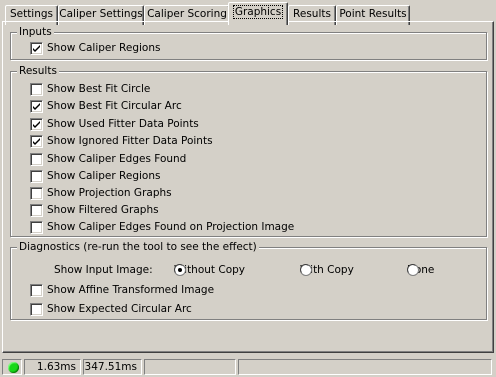  I want to click on radio-without-copy: Without Copy, so click(229, 271).